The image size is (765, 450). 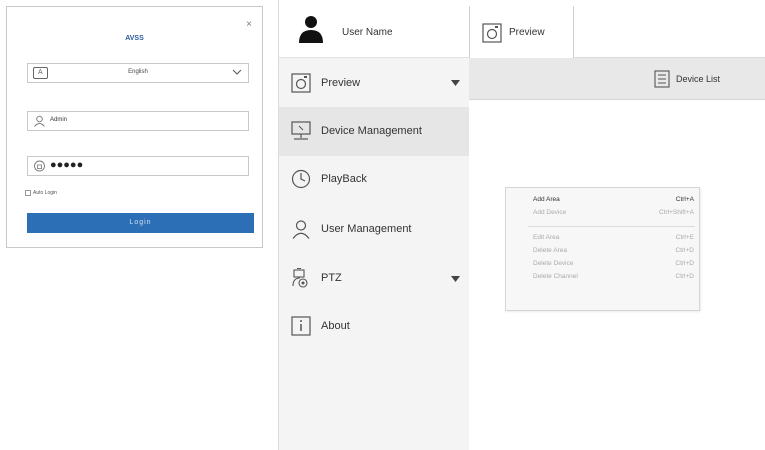 I want to click on menu-item-add-area: Add Area Ctrl+A, so click(x=602, y=201).